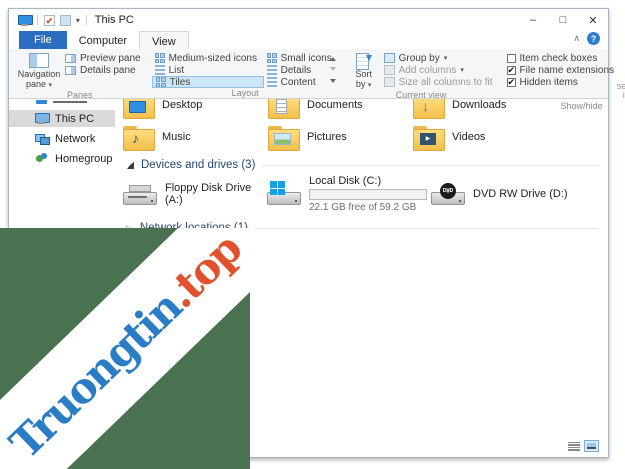  What do you see at coordinates (139, 109) in the screenshot?
I see `desktop-folder-icon` at bounding box center [139, 109].